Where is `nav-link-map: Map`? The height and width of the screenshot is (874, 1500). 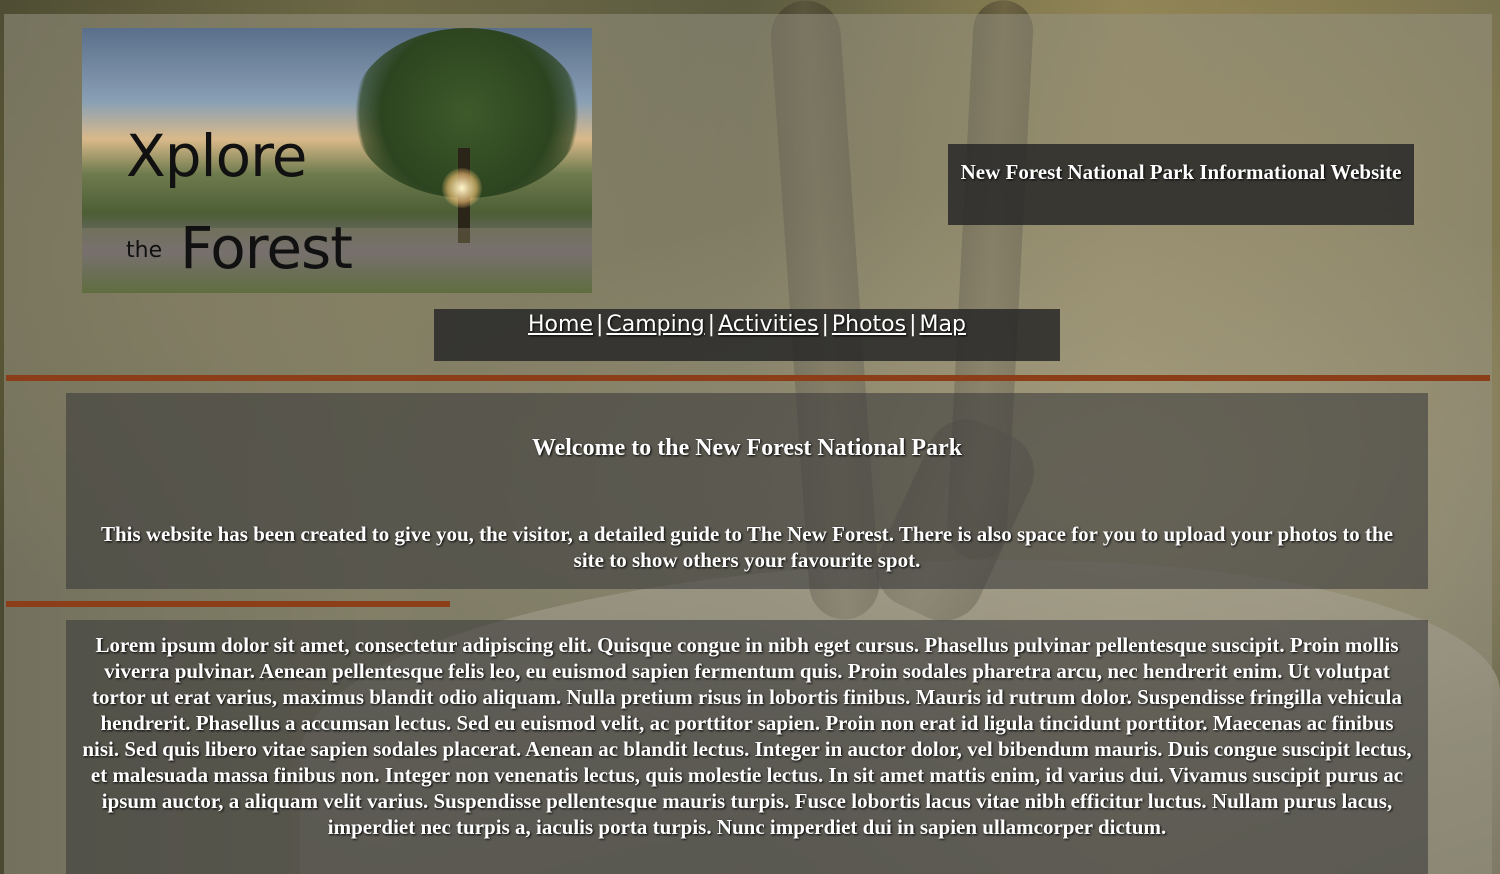 nav-link-map: Map is located at coordinates (943, 324).